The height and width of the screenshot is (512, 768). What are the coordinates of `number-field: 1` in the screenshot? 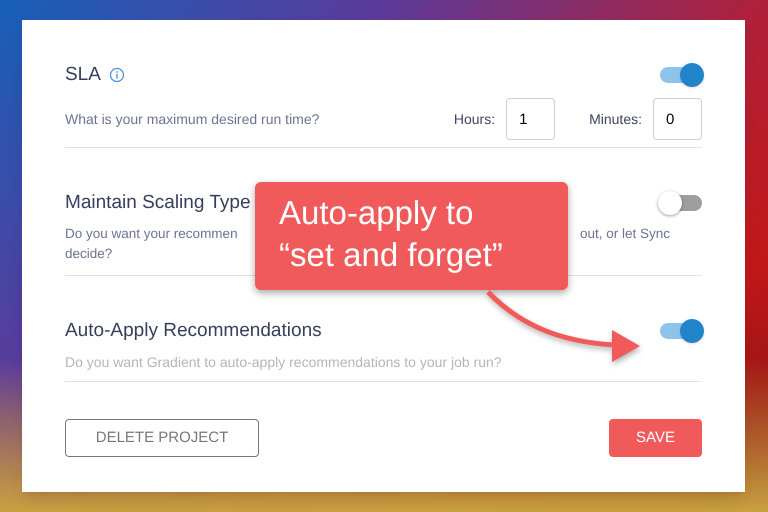 It's located at (531, 119).